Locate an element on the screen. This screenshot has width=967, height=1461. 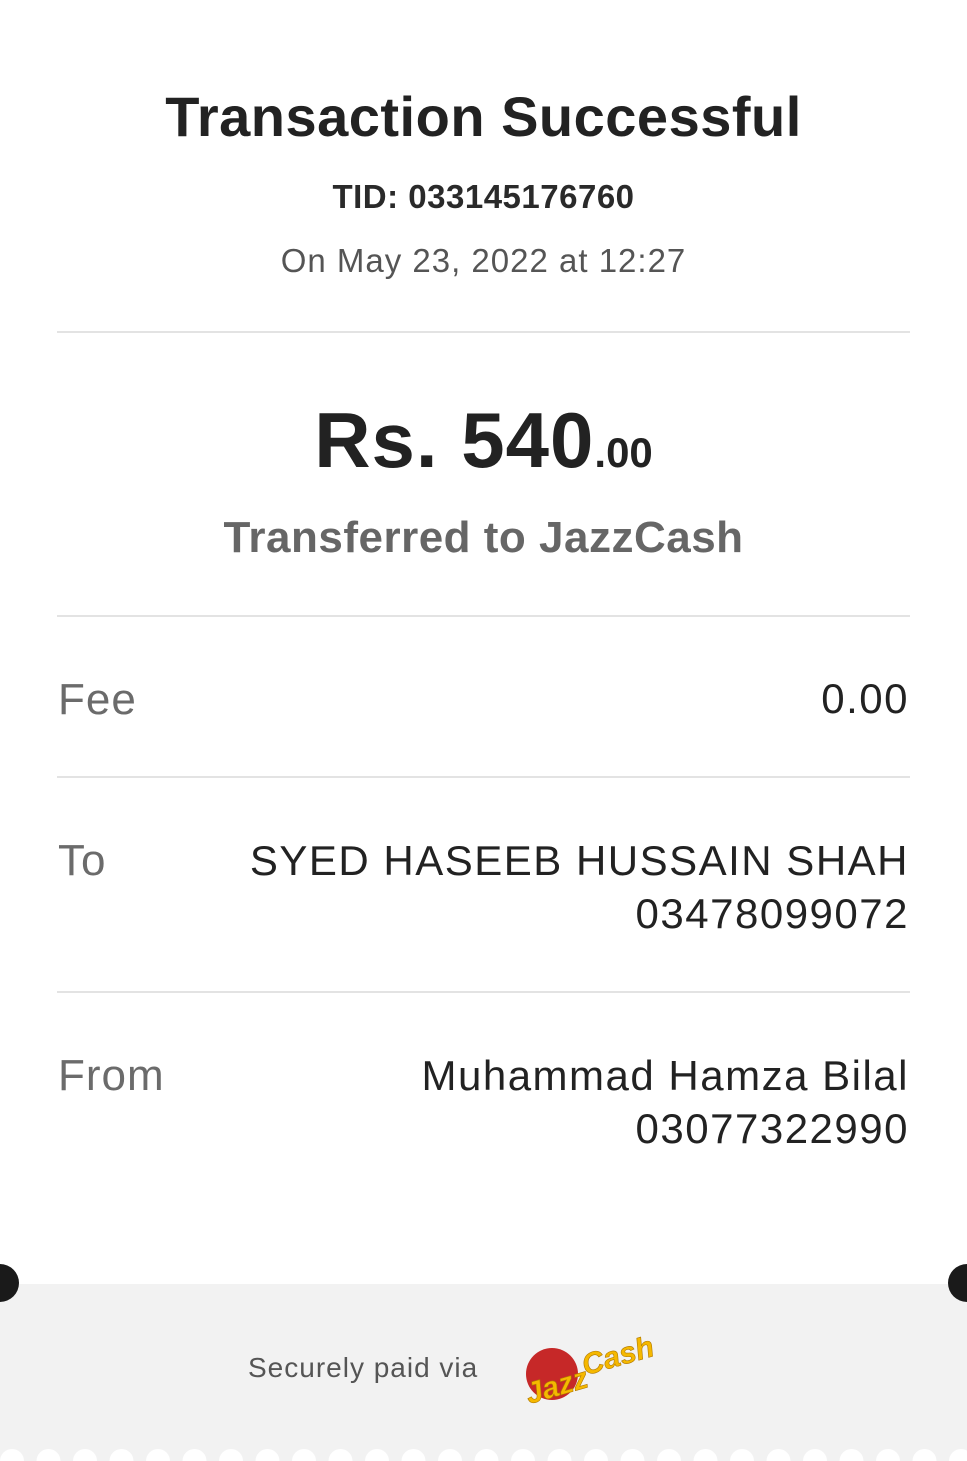
amount: Rs. 540.00 is located at coordinates (483, 440).